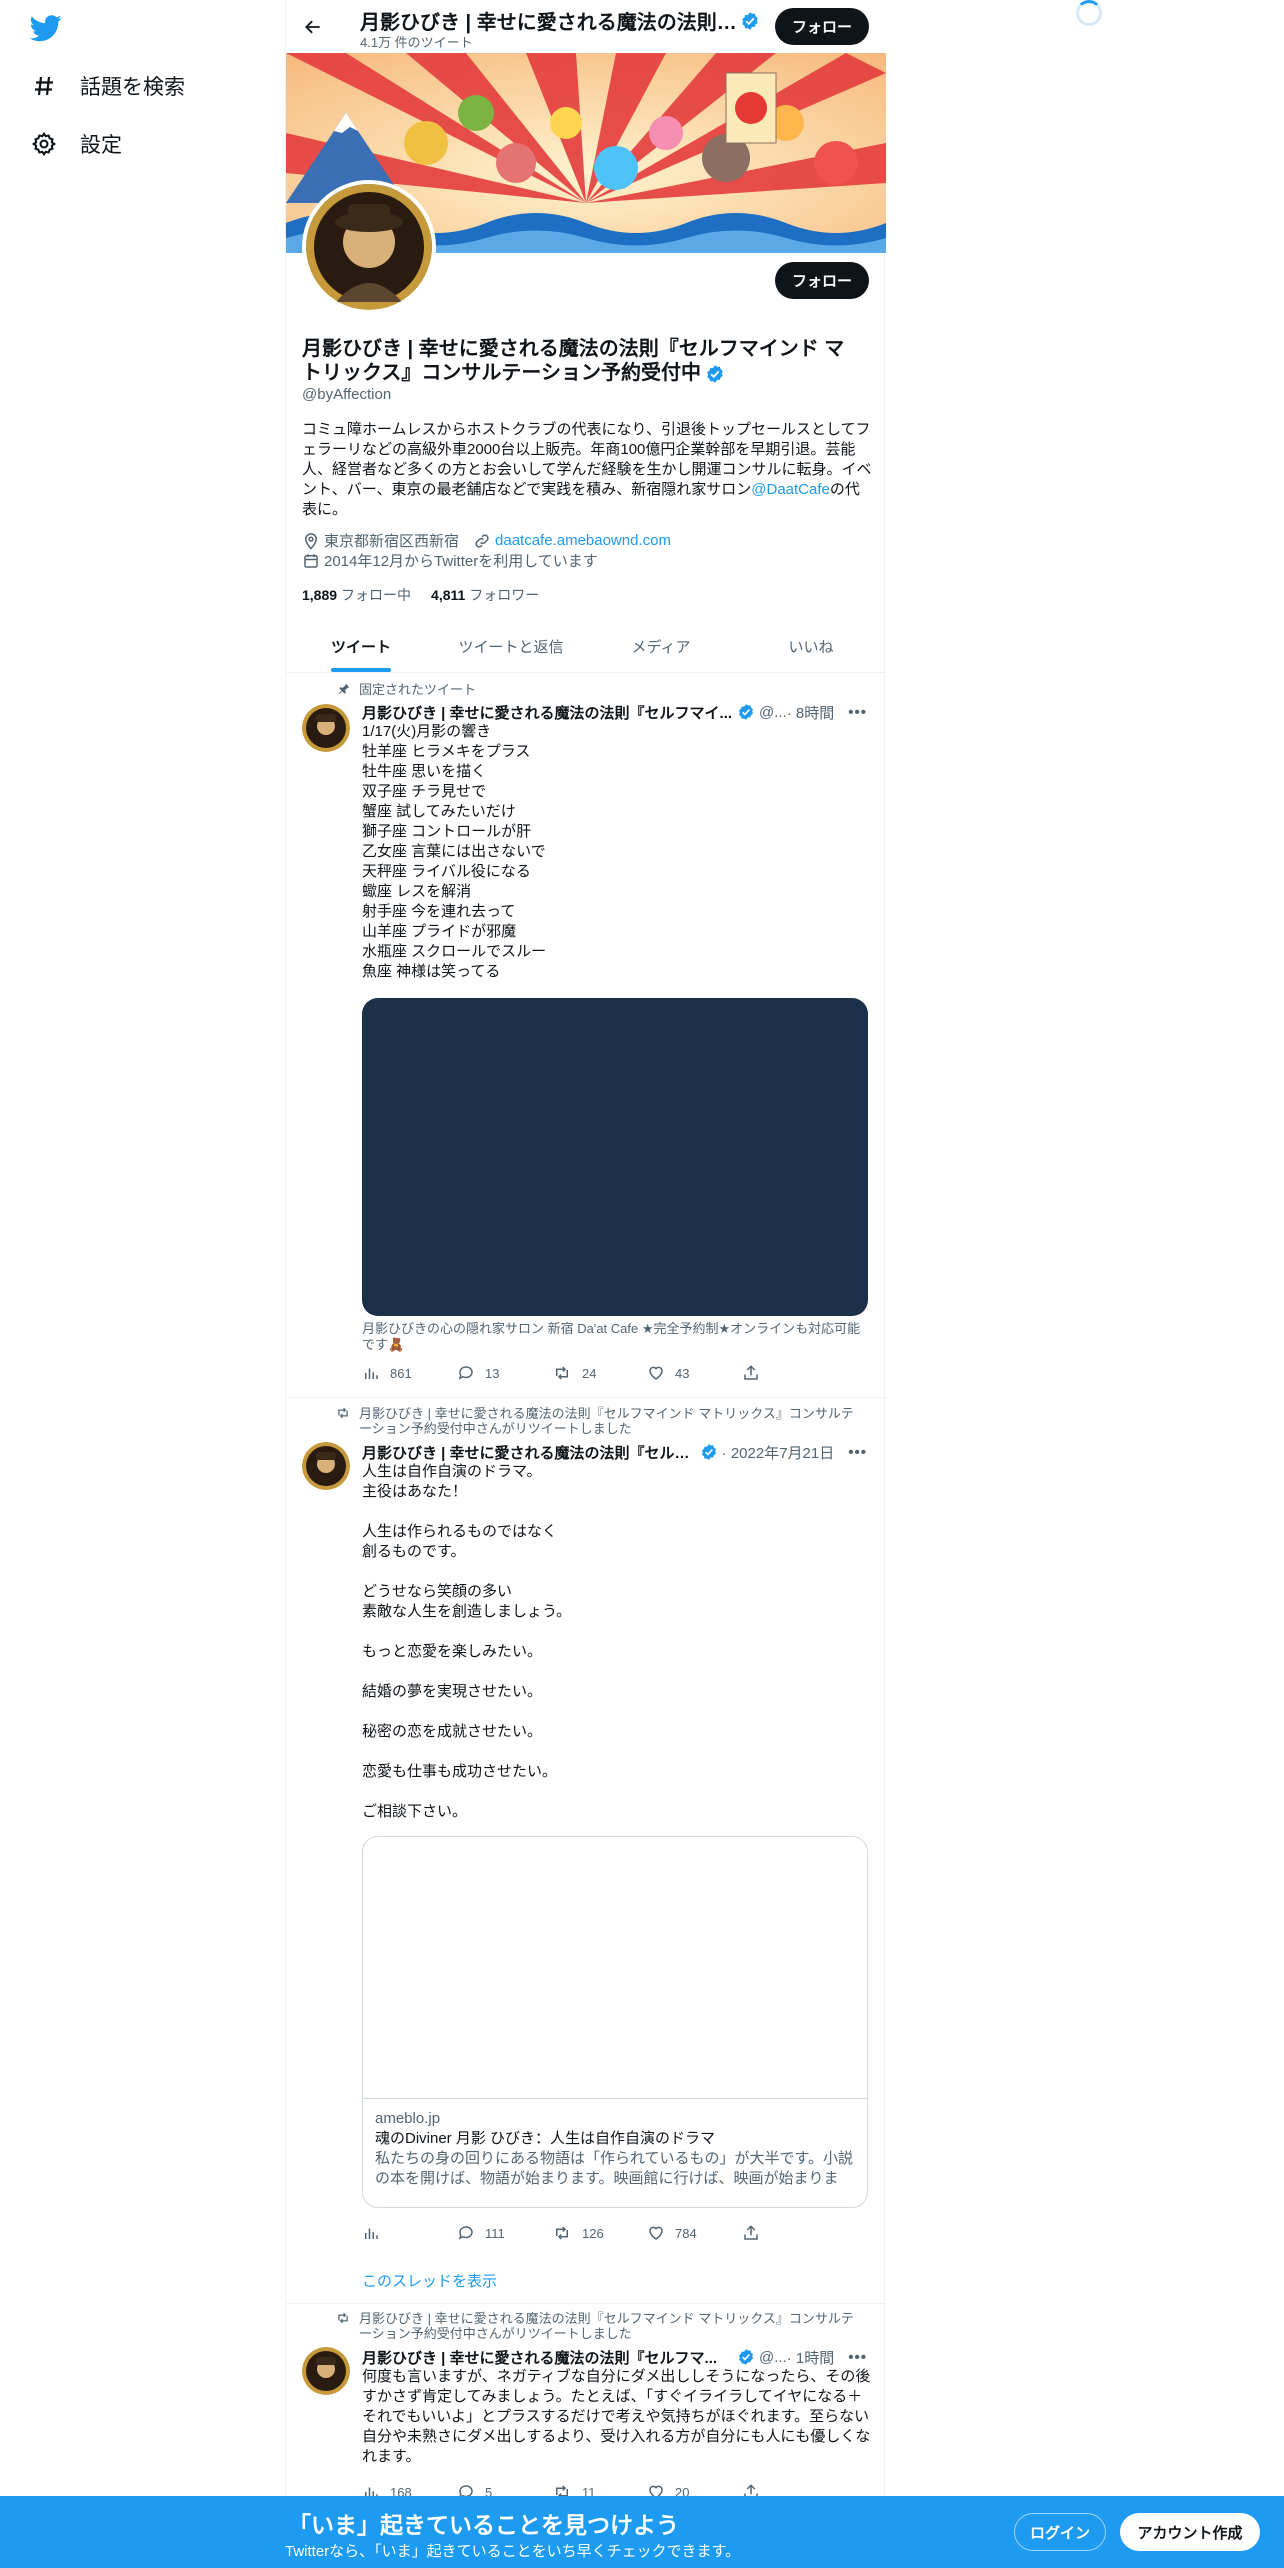 The height and width of the screenshot is (2568, 1284). Describe the element at coordinates (356, 595) in the screenshot. I see `following-stat: 1,889 フォロー中` at that location.